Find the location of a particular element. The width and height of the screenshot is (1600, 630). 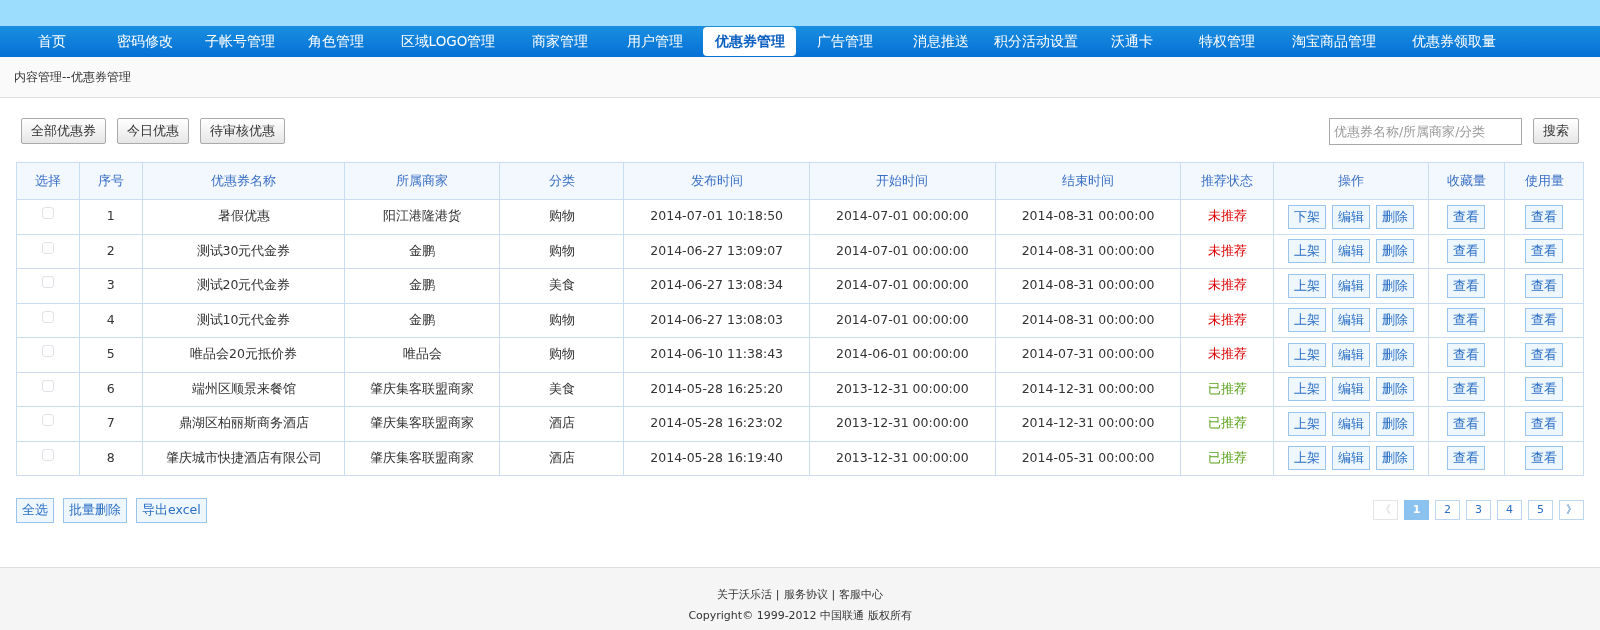

page-button: 5 is located at coordinates (1540, 510).